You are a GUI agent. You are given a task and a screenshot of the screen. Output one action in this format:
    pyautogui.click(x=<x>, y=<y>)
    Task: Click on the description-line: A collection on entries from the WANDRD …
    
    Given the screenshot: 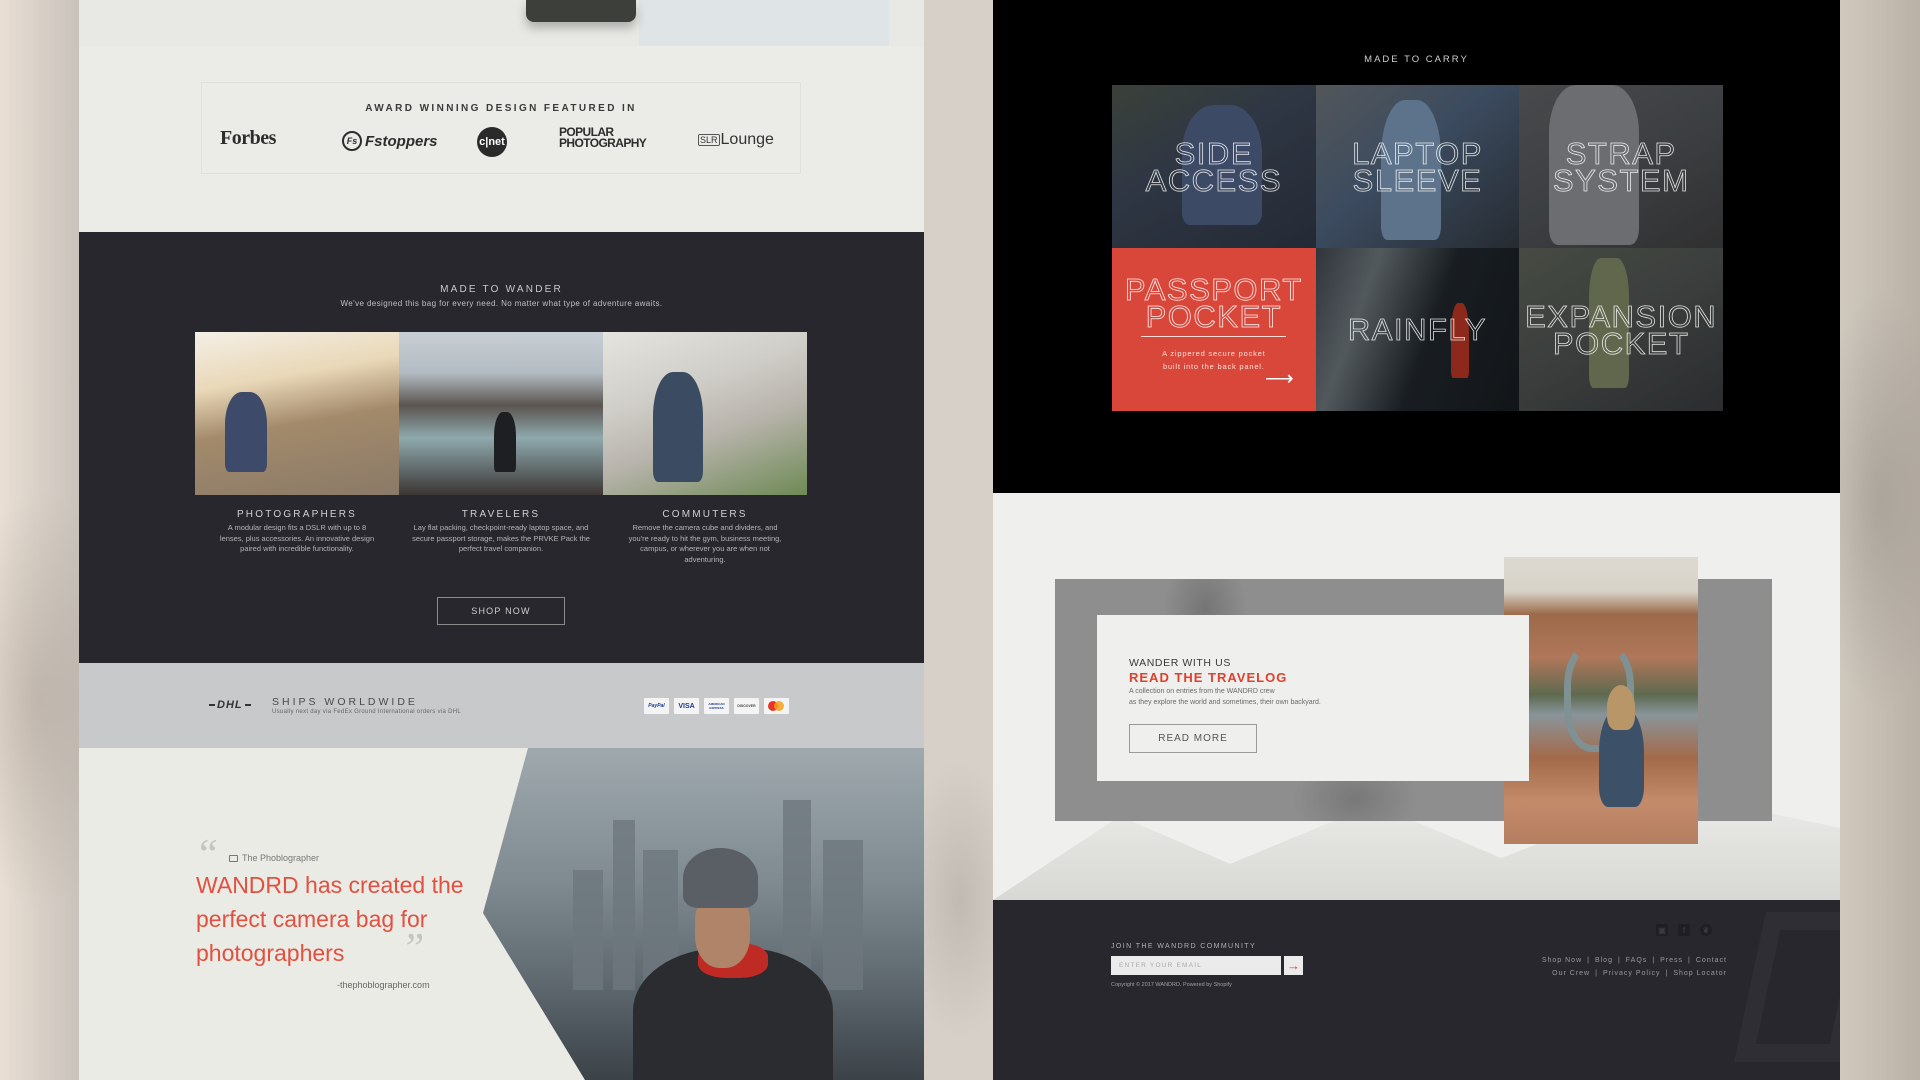 What is the action you would take?
    pyautogui.click(x=1202, y=691)
    